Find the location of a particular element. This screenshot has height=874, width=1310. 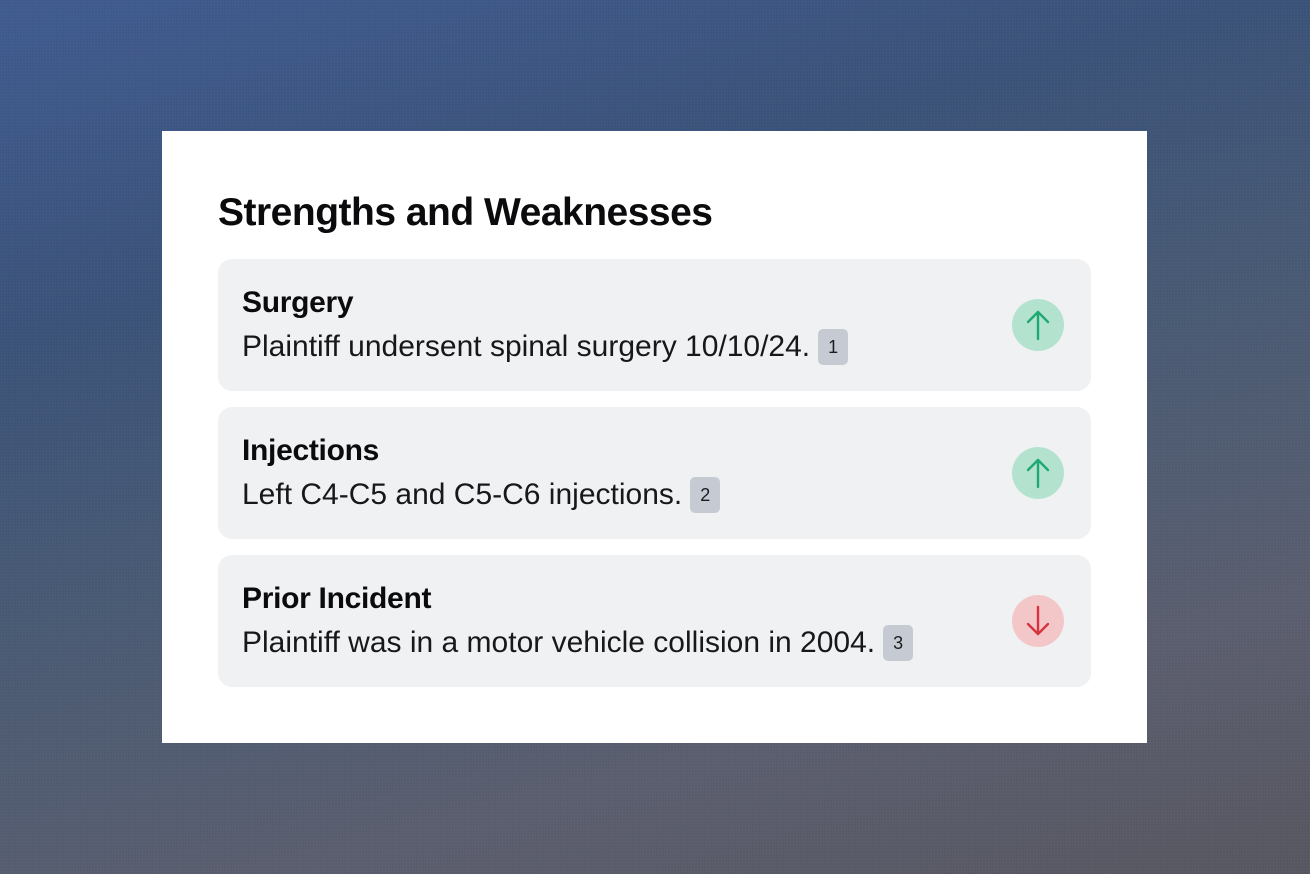

citation-badge: 2 is located at coordinates (705, 495).